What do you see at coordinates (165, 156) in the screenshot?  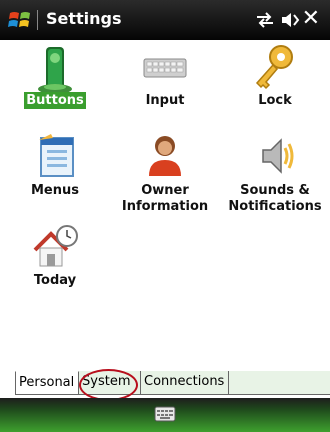 I see `owner-icon` at bounding box center [165, 156].